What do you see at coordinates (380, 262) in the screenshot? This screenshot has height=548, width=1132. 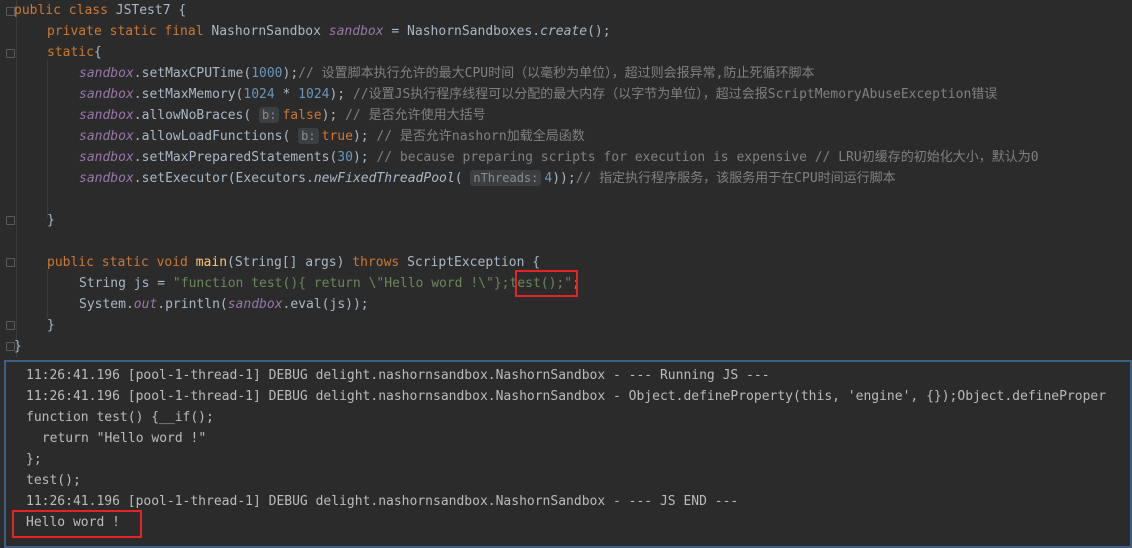 I see `code-token: throws` at bounding box center [380, 262].